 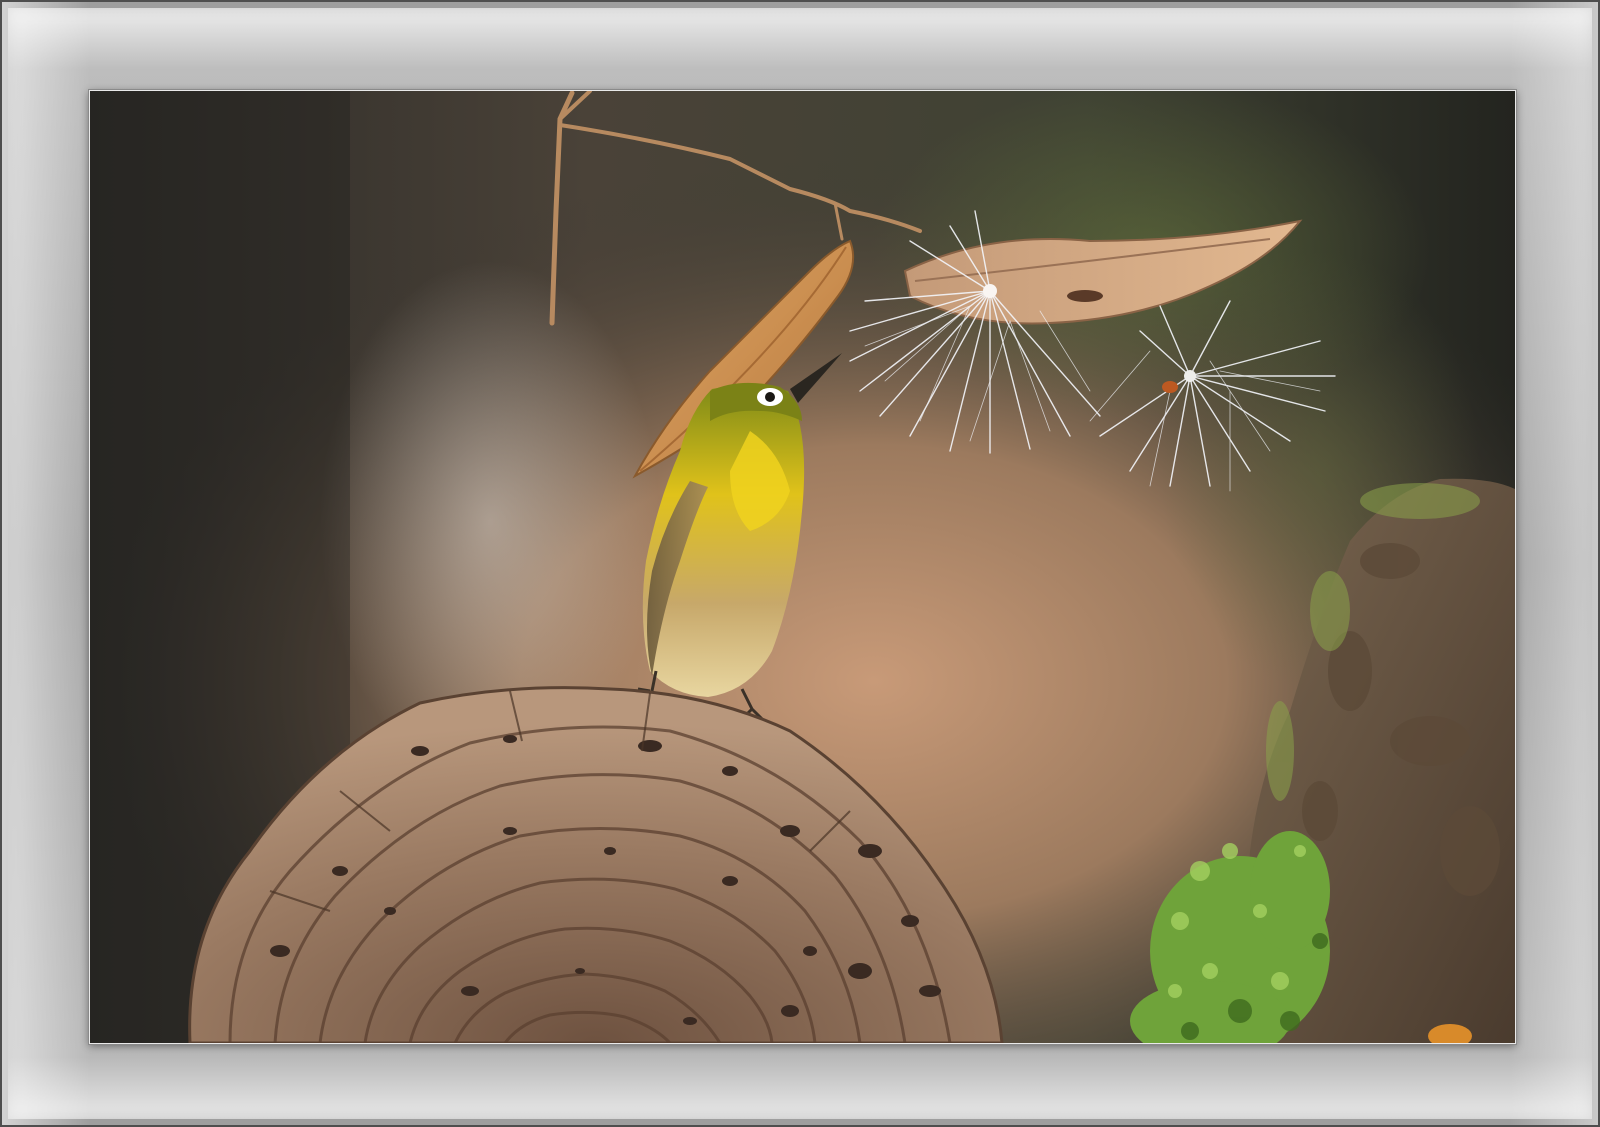 I want to click on bird-eye, so click(x=770, y=397).